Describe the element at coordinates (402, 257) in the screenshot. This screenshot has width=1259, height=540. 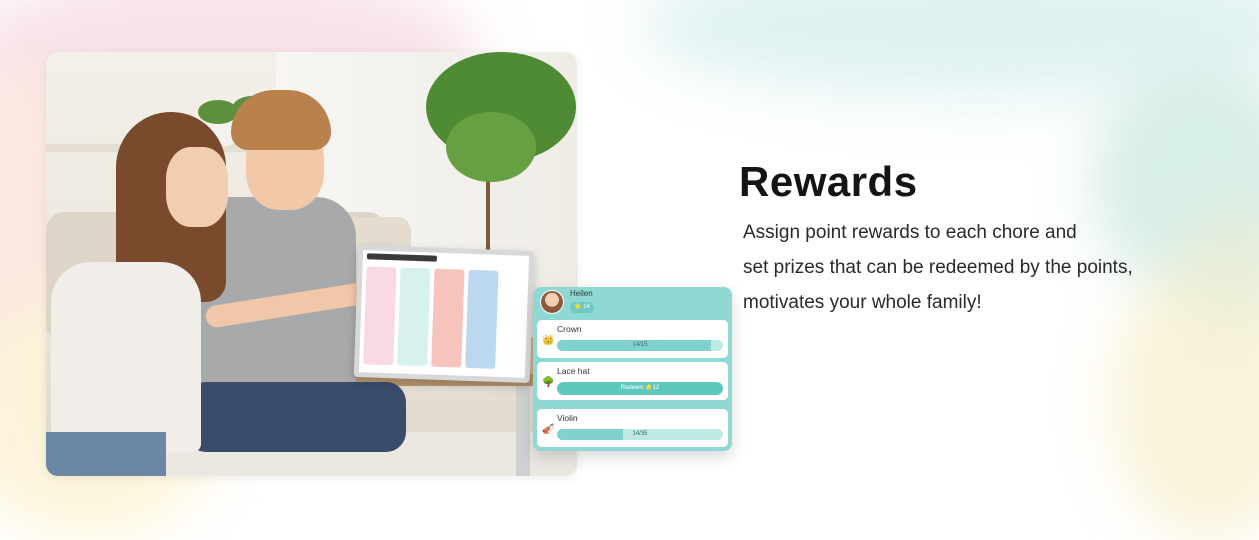
I see `tablet-header` at that location.